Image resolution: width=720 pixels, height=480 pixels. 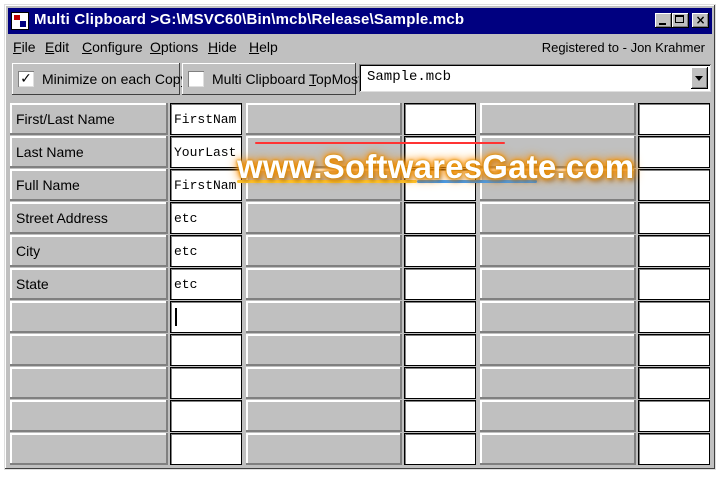 What do you see at coordinates (20, 21) in the screenshot?
I see `app-icon` at bounding box center [20, 21].